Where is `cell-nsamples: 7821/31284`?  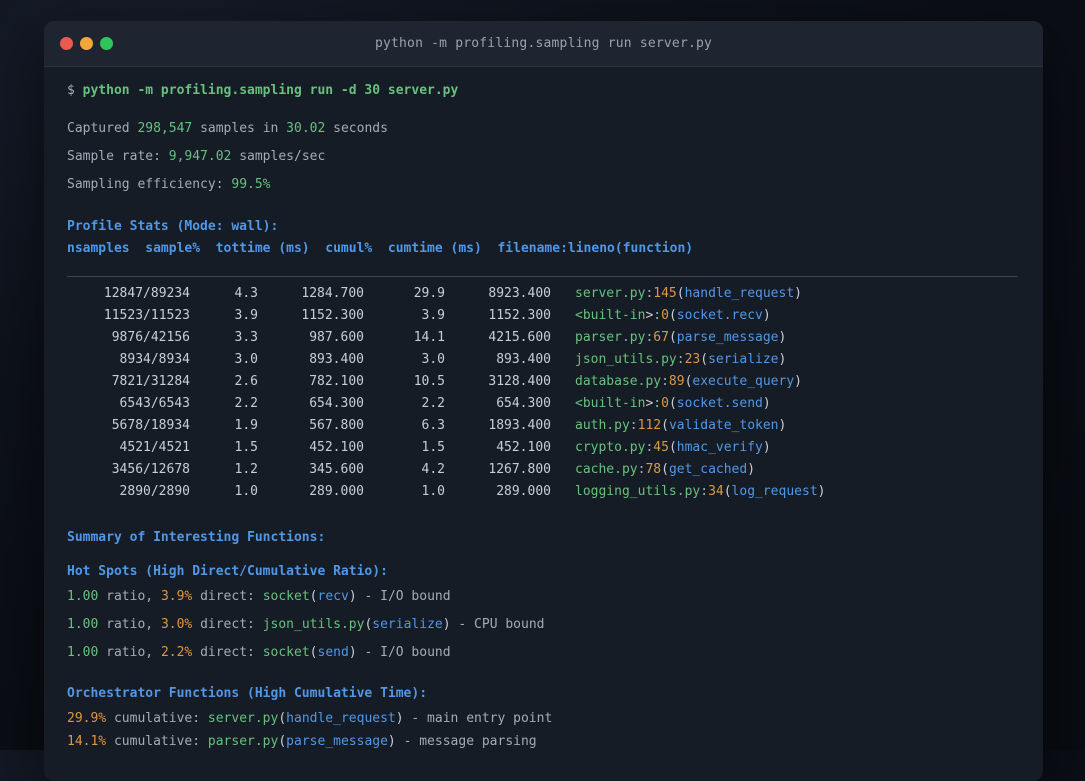 cell-nsamples: 7821/31284 is located at coordinates (150, 381).